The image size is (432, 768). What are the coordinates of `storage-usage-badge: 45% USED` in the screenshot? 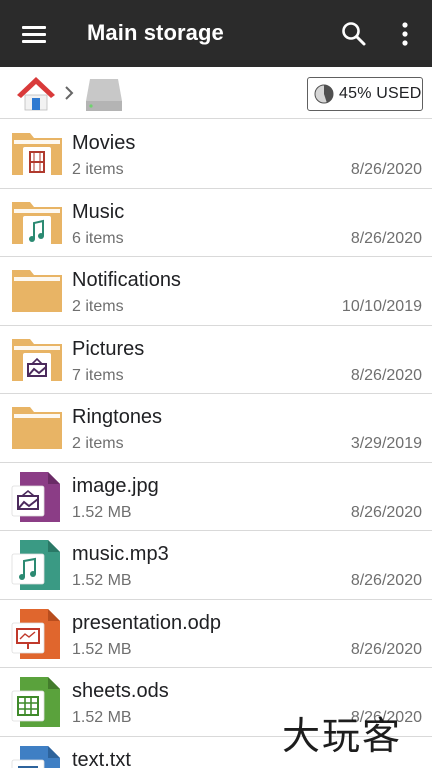 It's located at (365, 94).